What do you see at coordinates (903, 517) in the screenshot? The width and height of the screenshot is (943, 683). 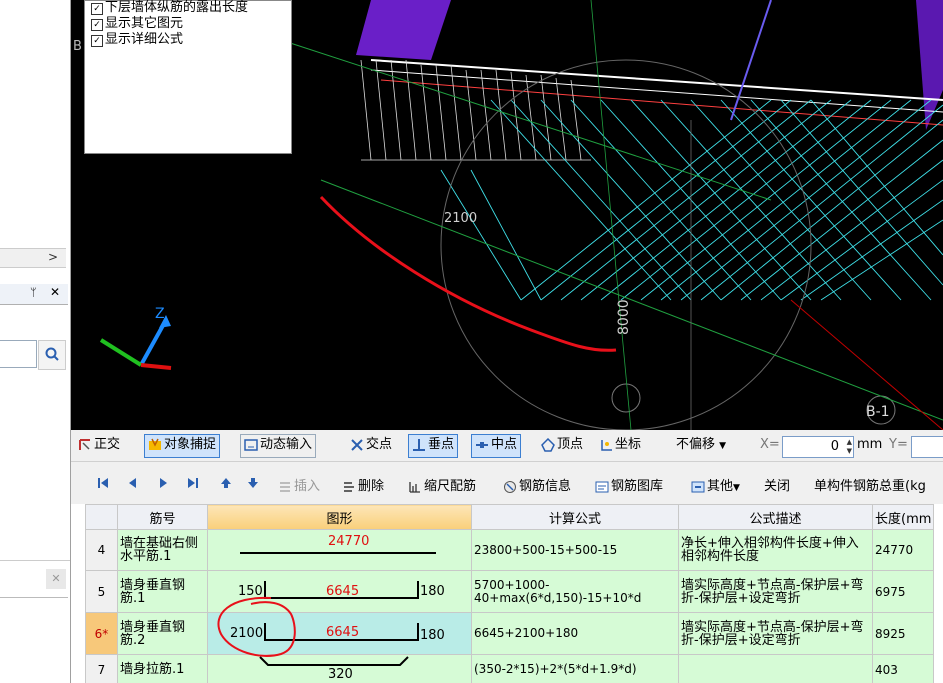 I see `col-header-length: 长度(mm` at bounding box center [903, 517].